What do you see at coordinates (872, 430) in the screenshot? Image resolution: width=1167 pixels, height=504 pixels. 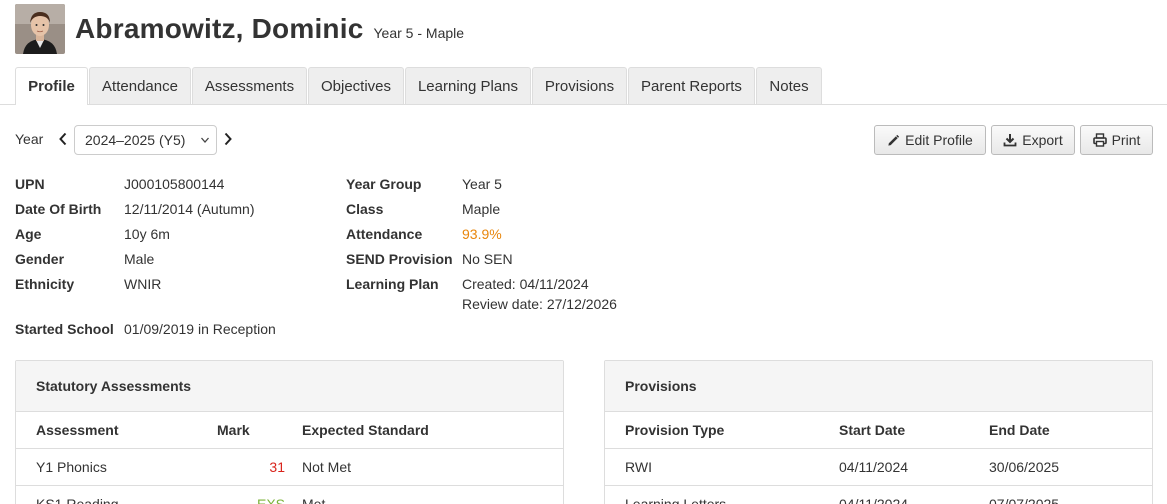 I see `column-header-start-date: Start Date` at bounding box center [872, 430].